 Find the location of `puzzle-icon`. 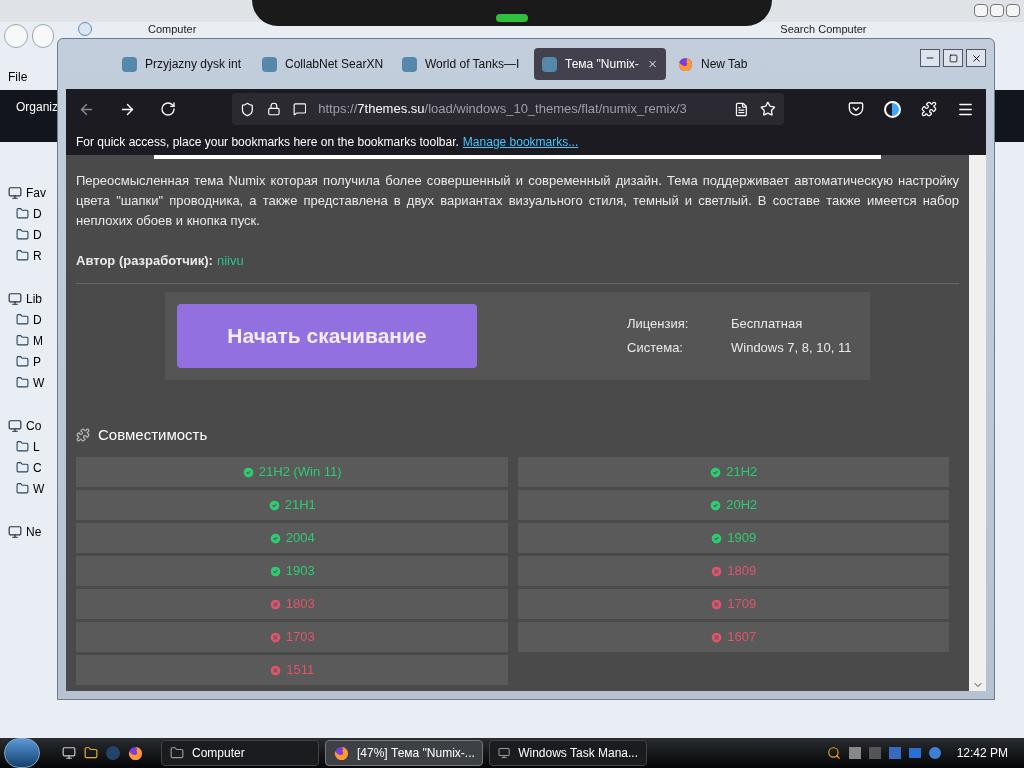

puzzle-icon is located at coordinates (83, 434).